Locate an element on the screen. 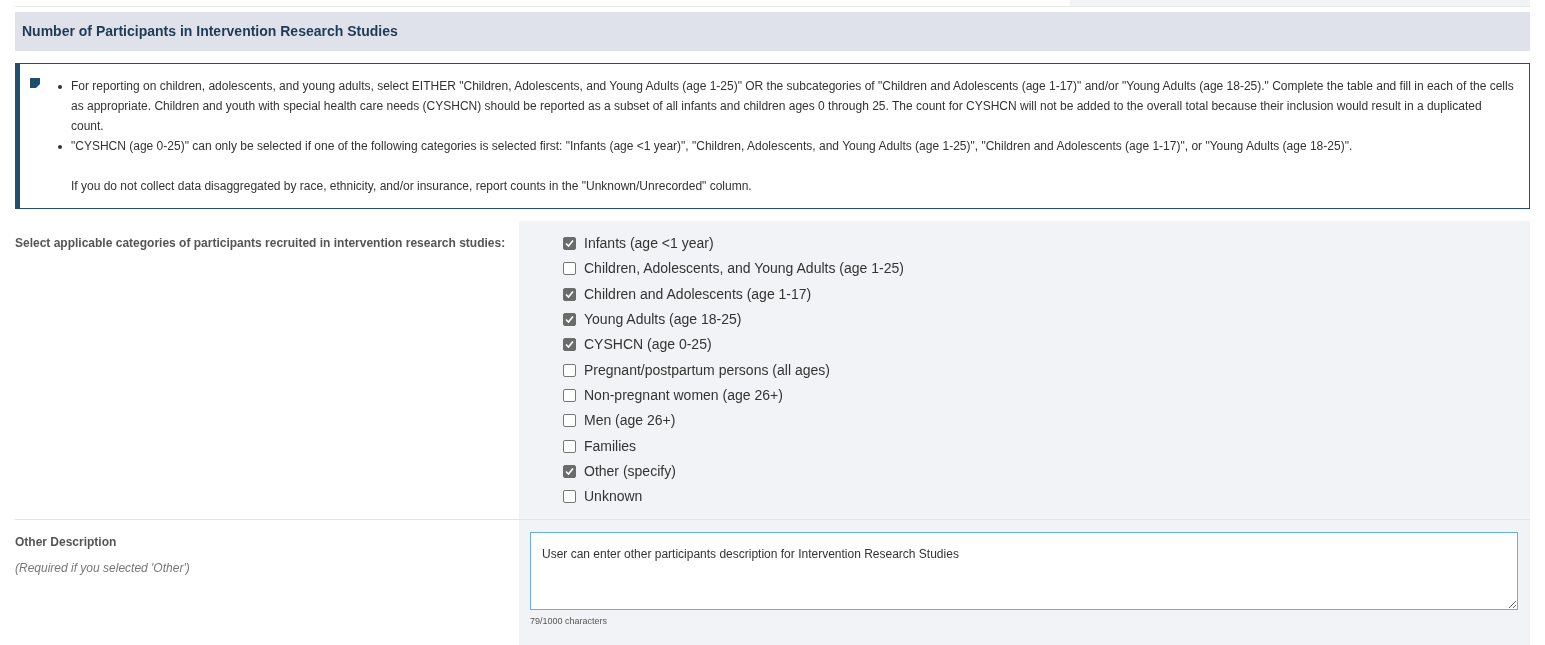  checkbox-label: CYSHCN (age 0-25) is located at coordinates (648, 345).